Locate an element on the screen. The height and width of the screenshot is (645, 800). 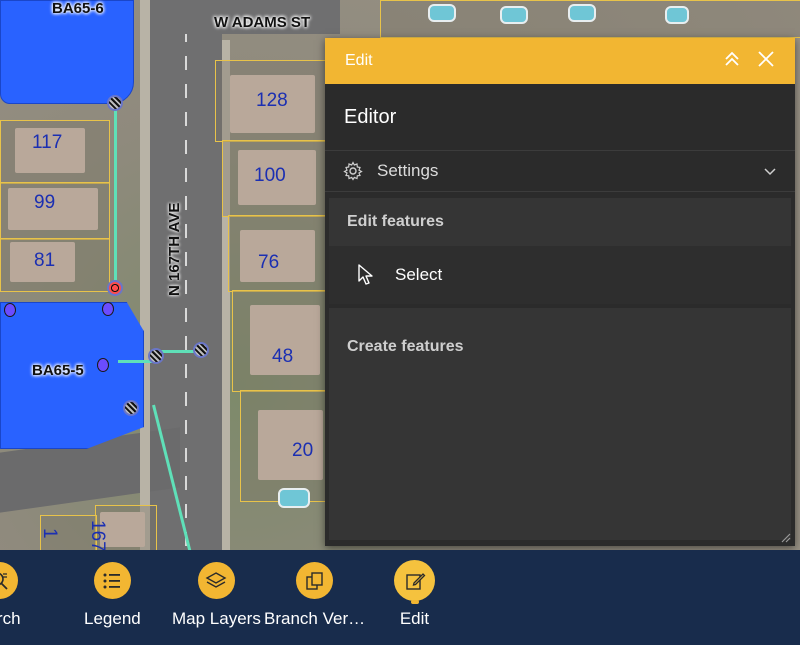
bottom-toolbar: earch Legend Map Layers Branch Ver… Edit is located at coordinates (400, 597).